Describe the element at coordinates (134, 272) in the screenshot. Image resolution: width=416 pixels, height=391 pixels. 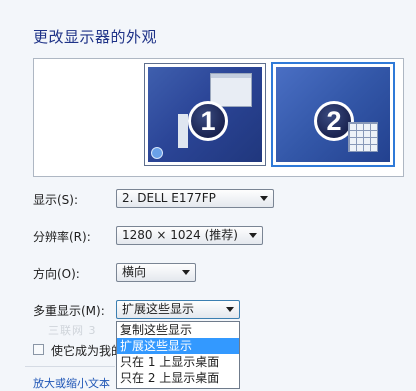
I see `orientation-select-value: 横向` at that location.